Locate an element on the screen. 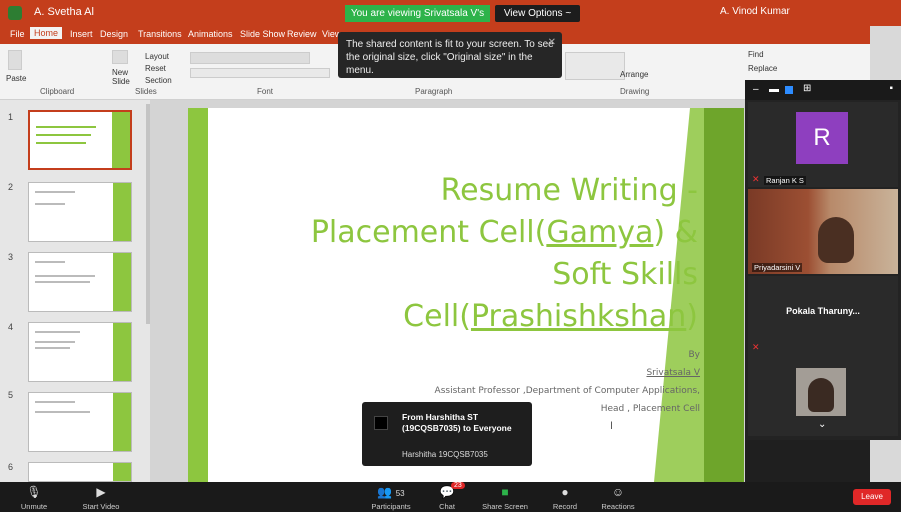  tab-design: Design is located at coordinates (114, 34).